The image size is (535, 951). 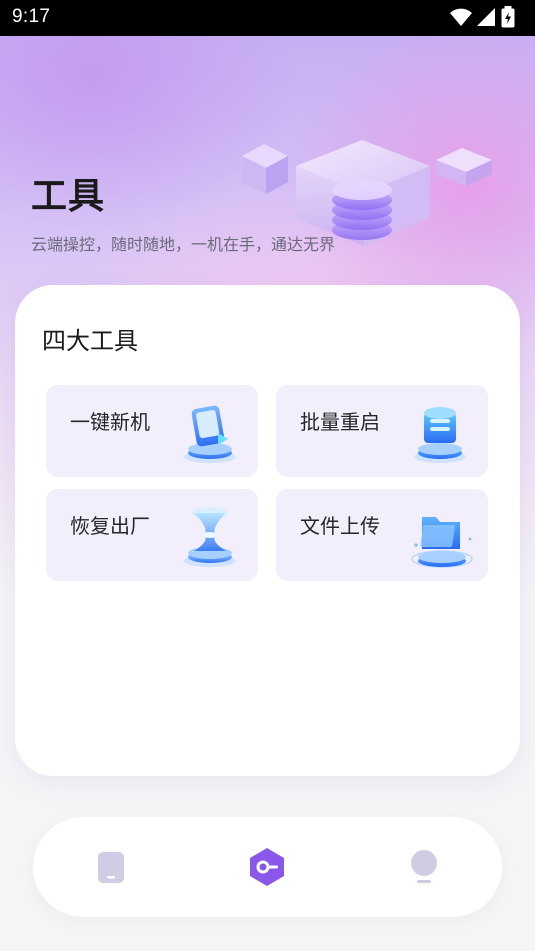 I want to click on battery-charging-icon, so click(x=508, y=17).